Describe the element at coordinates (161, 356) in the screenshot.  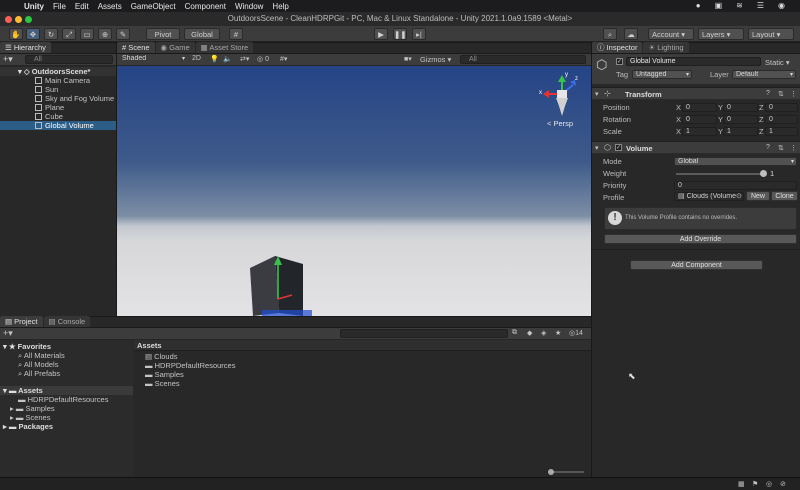
I see `asset-item-clouds: ▤ Clouds` at that location.